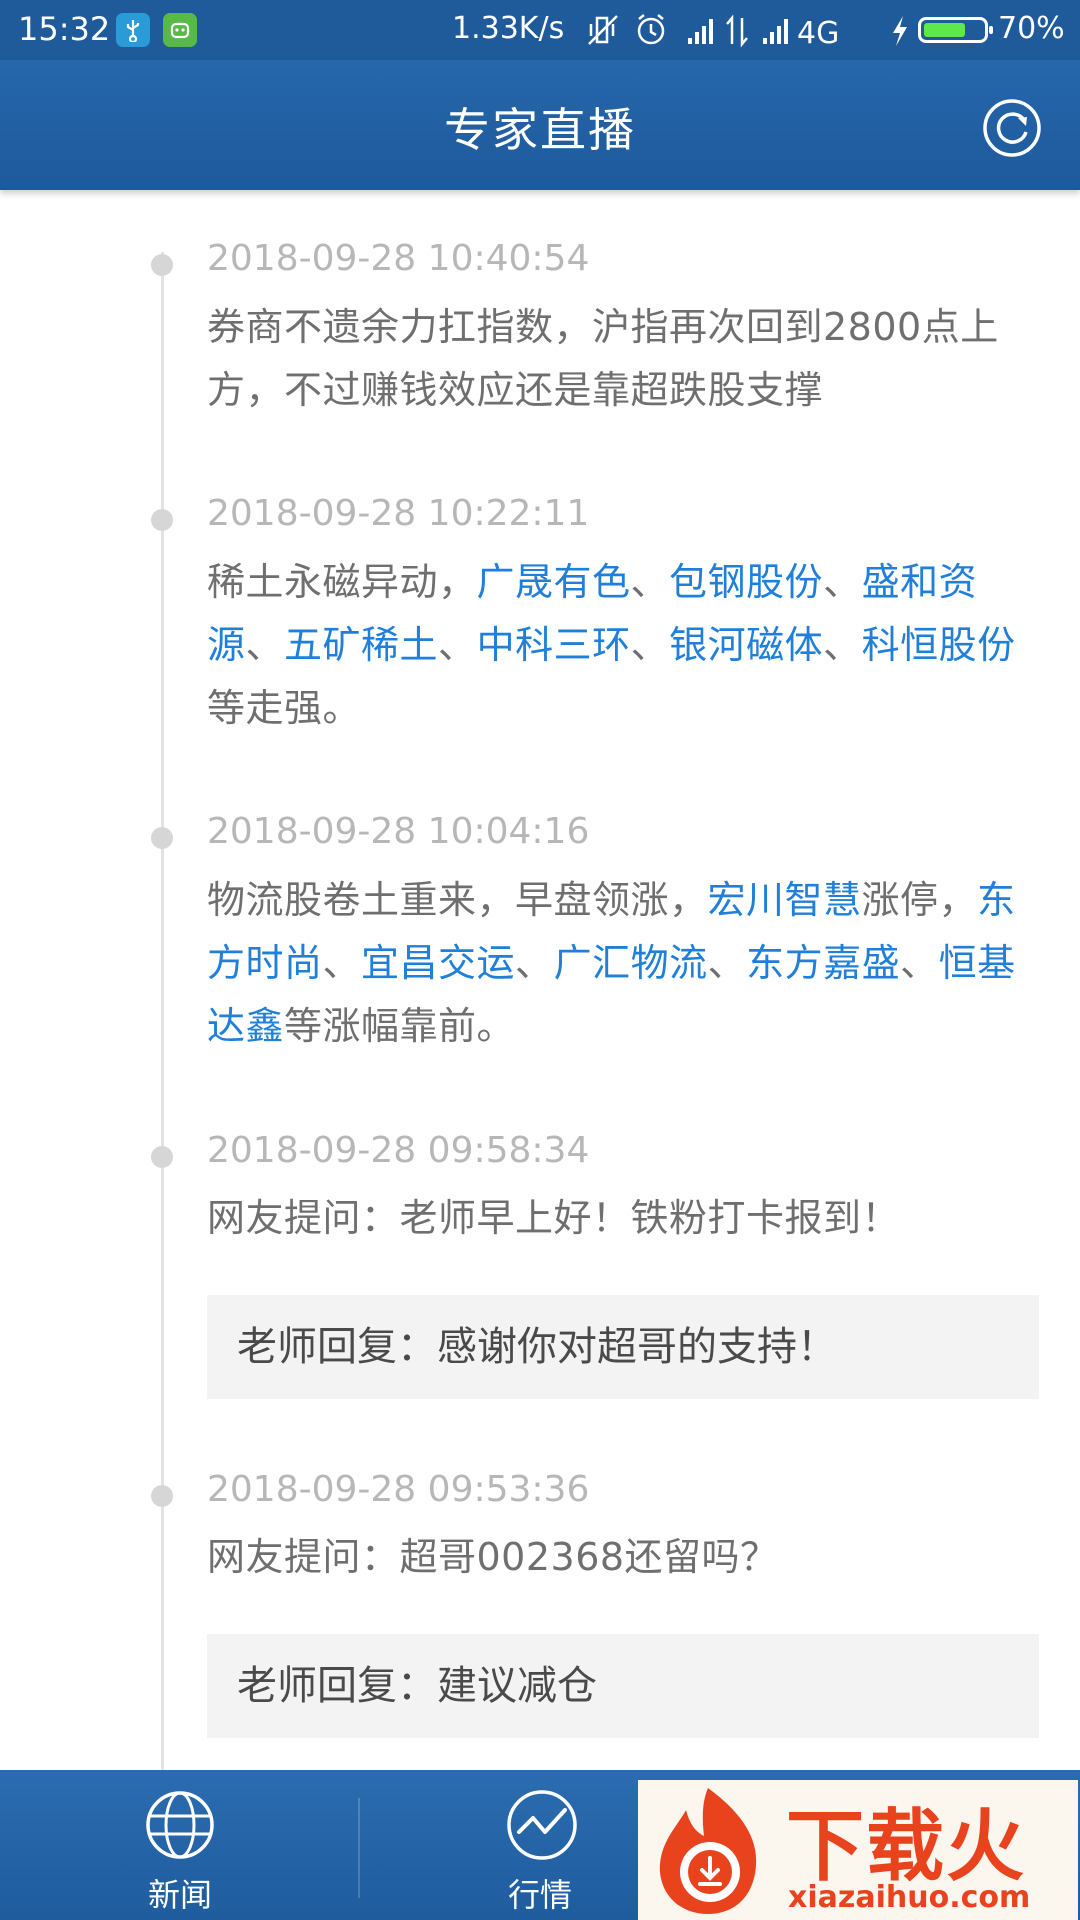 This screenshot has width=1080, height=1920. Describe the element at coordinates (400, 1026) in the screenshot. I see `item-text: 等涨幅靠前。` at that location.